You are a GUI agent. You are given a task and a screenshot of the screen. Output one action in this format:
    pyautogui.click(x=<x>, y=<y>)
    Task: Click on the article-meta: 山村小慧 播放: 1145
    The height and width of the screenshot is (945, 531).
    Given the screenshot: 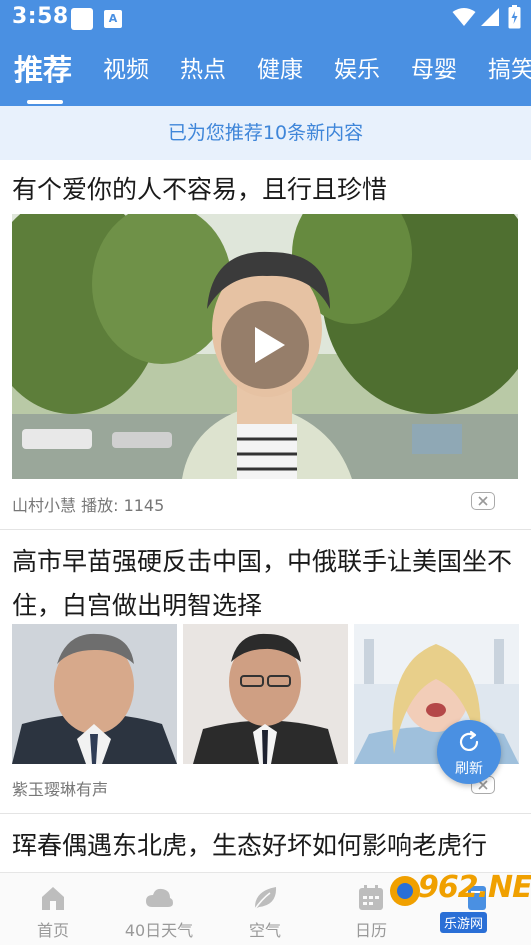 What is the action you would take?
    pyautogui.click(x=88, y=505)
    